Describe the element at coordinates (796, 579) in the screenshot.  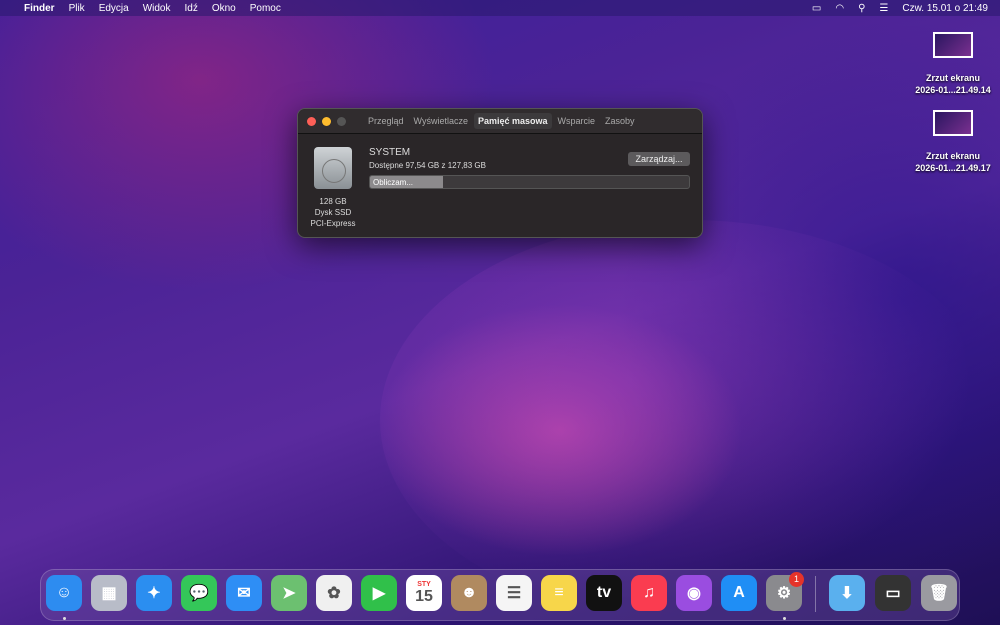
I see `notification-badge: 1` at that location.